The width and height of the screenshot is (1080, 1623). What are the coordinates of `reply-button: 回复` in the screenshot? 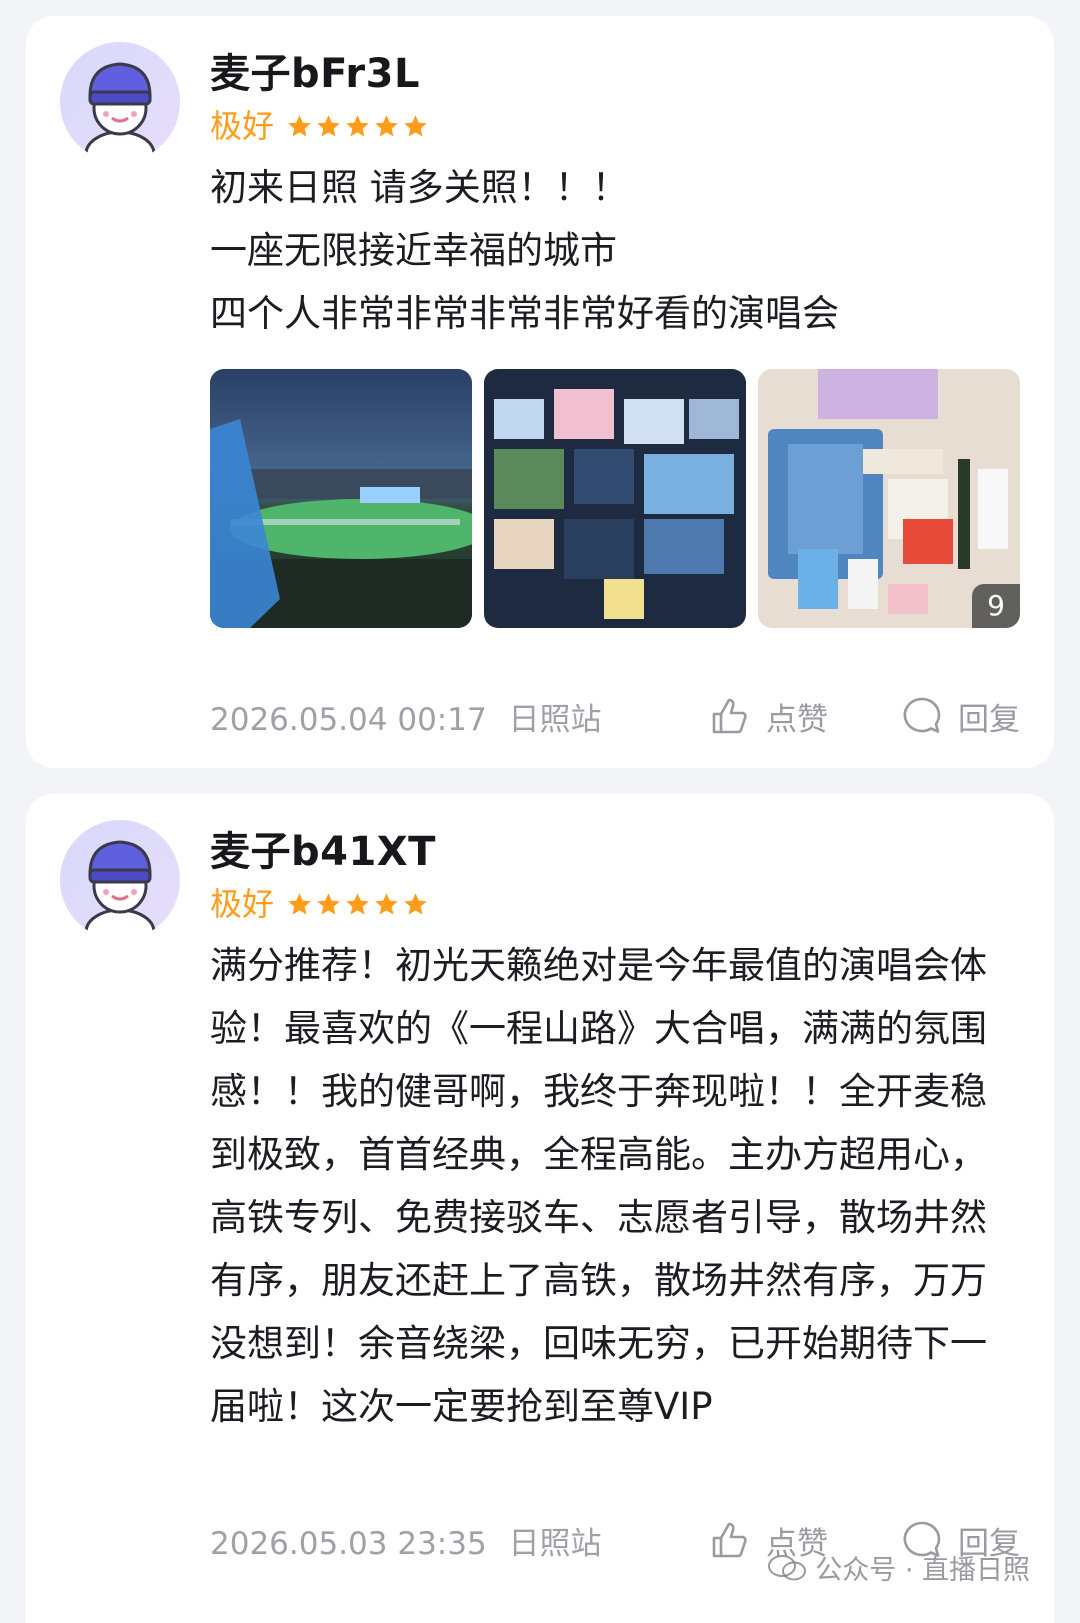 It's located at (960, 716).